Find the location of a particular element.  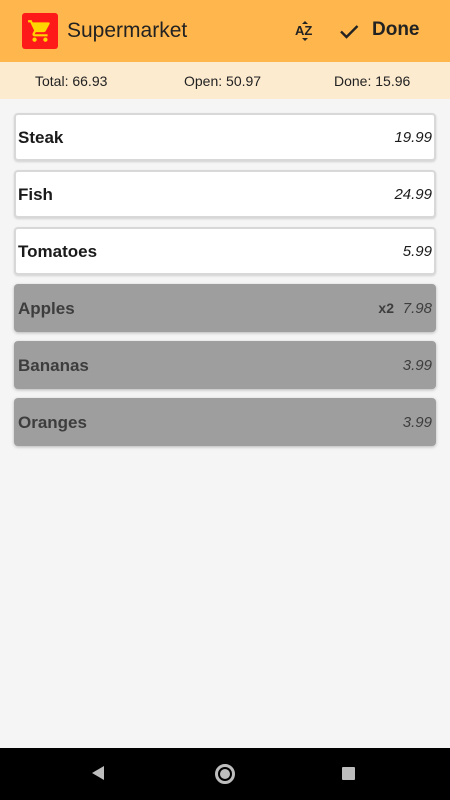

item-name: Apples is located at coordinates (46, 308).